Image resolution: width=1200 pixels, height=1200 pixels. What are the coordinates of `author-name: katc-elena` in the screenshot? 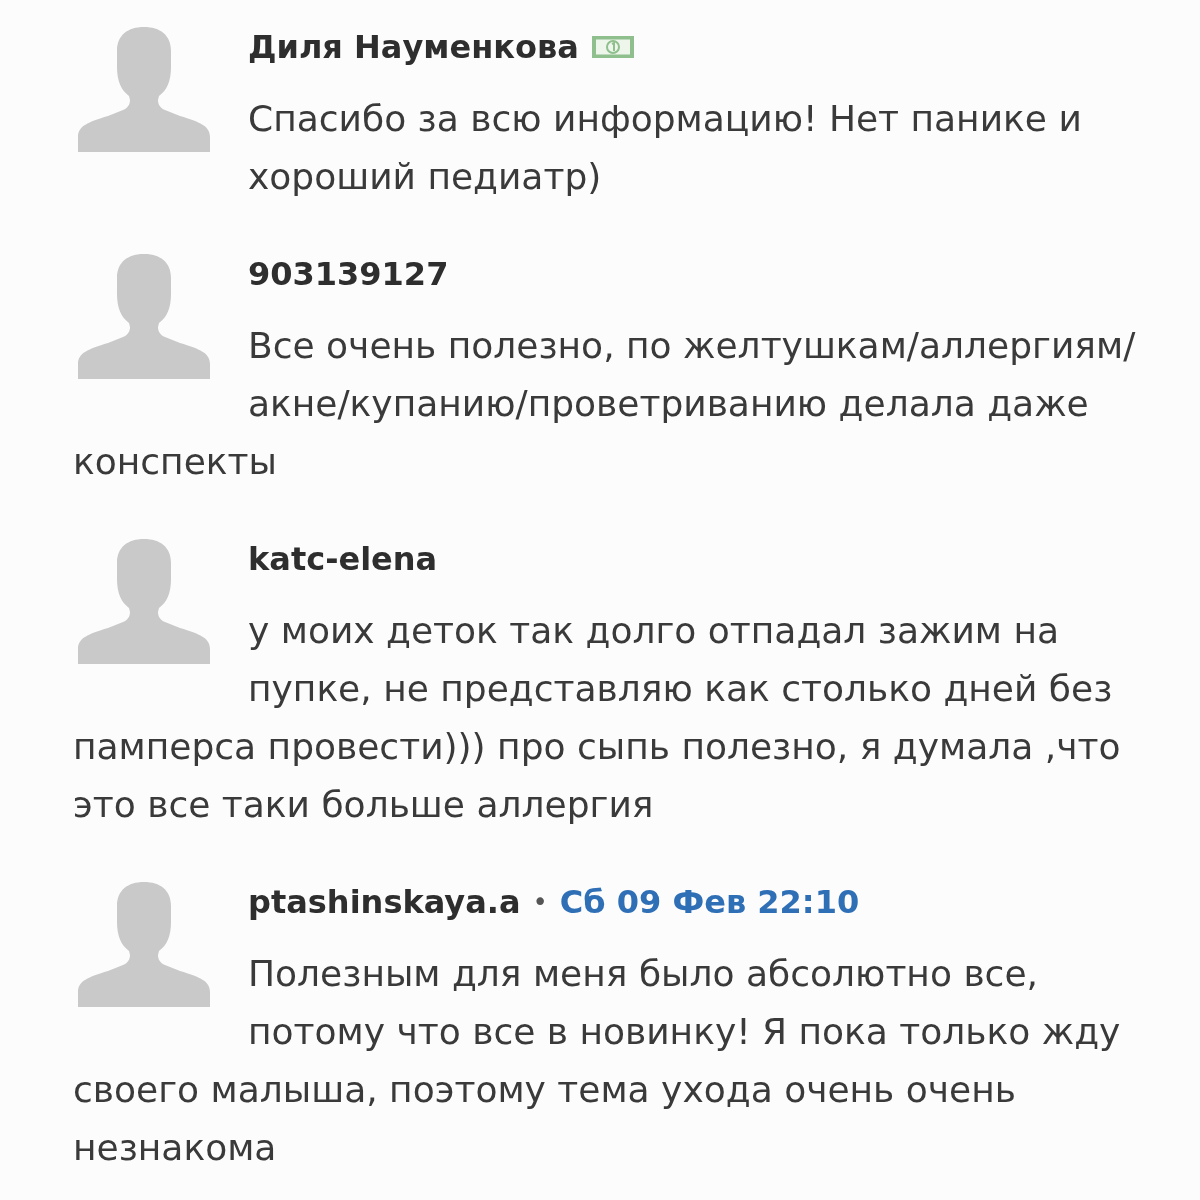 It's located at (343, 559).